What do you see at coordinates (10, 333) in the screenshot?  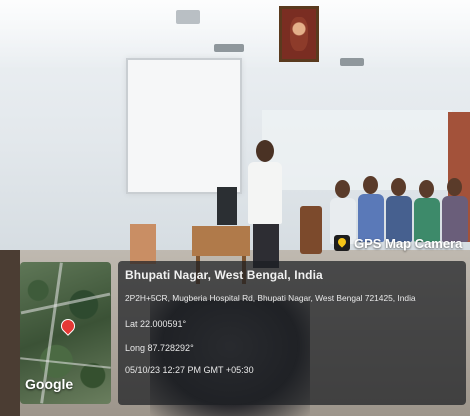 I see `foreground-shadow` at bounding box center [10, 333].